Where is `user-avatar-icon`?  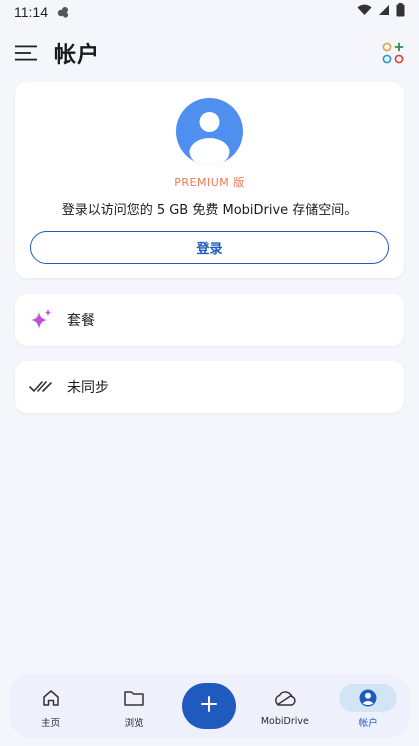
user-avatar-icon is located at coordinates (209, 131).